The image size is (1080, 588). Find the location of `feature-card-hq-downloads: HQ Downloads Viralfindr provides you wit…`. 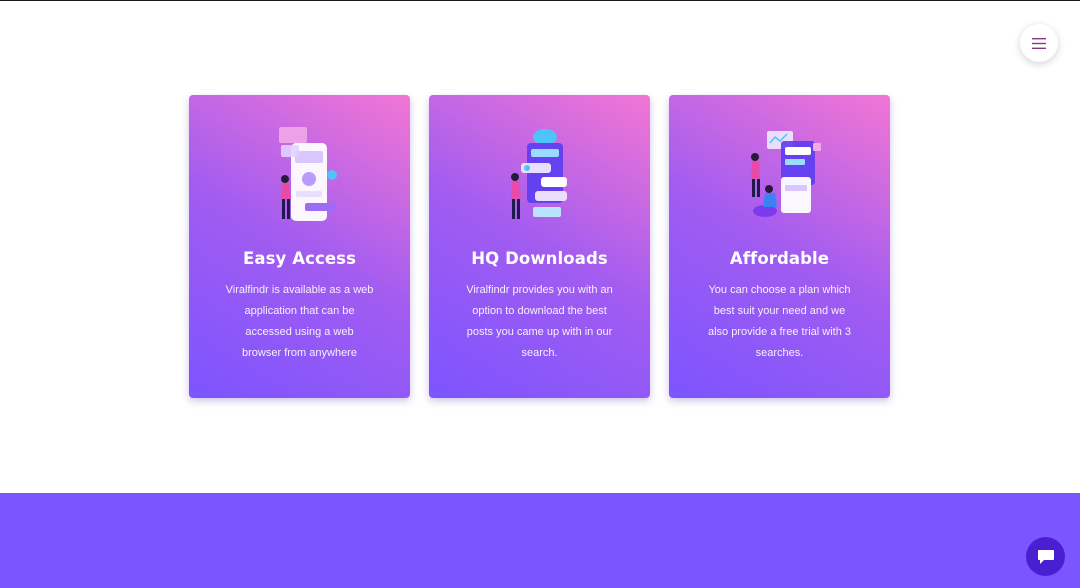

feature-card-hq-downloads: HQ Downloads Viralfindr provides you wit… is located at coordinates (539, 246).